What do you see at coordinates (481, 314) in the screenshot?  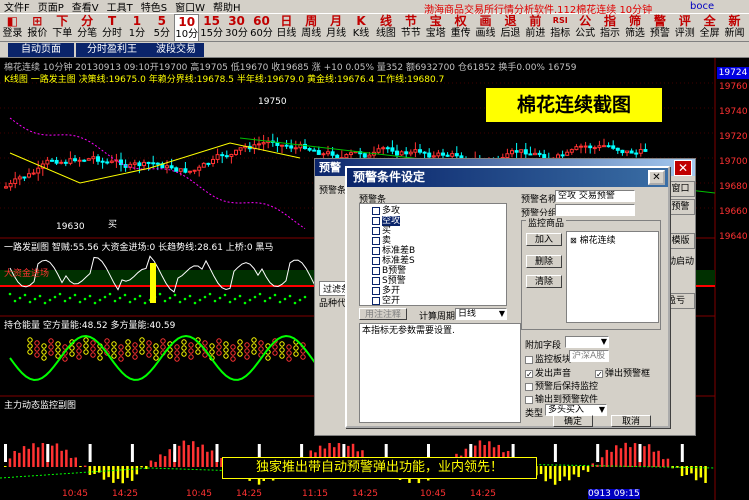 I see `period-select: 日线 ▼` at bounding box center [481, 314].